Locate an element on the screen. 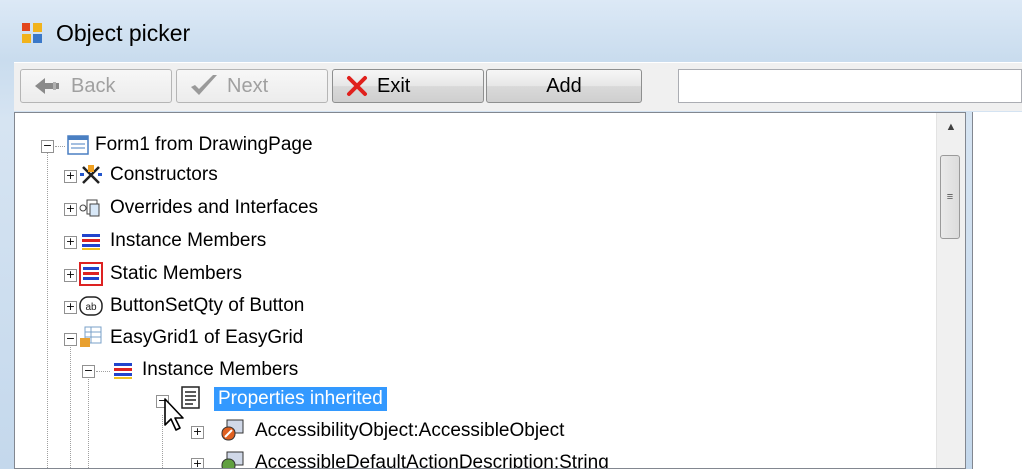 The width and height of the screenshot is (1022, 469). close-x-icon is located at coordinates (357, 86).